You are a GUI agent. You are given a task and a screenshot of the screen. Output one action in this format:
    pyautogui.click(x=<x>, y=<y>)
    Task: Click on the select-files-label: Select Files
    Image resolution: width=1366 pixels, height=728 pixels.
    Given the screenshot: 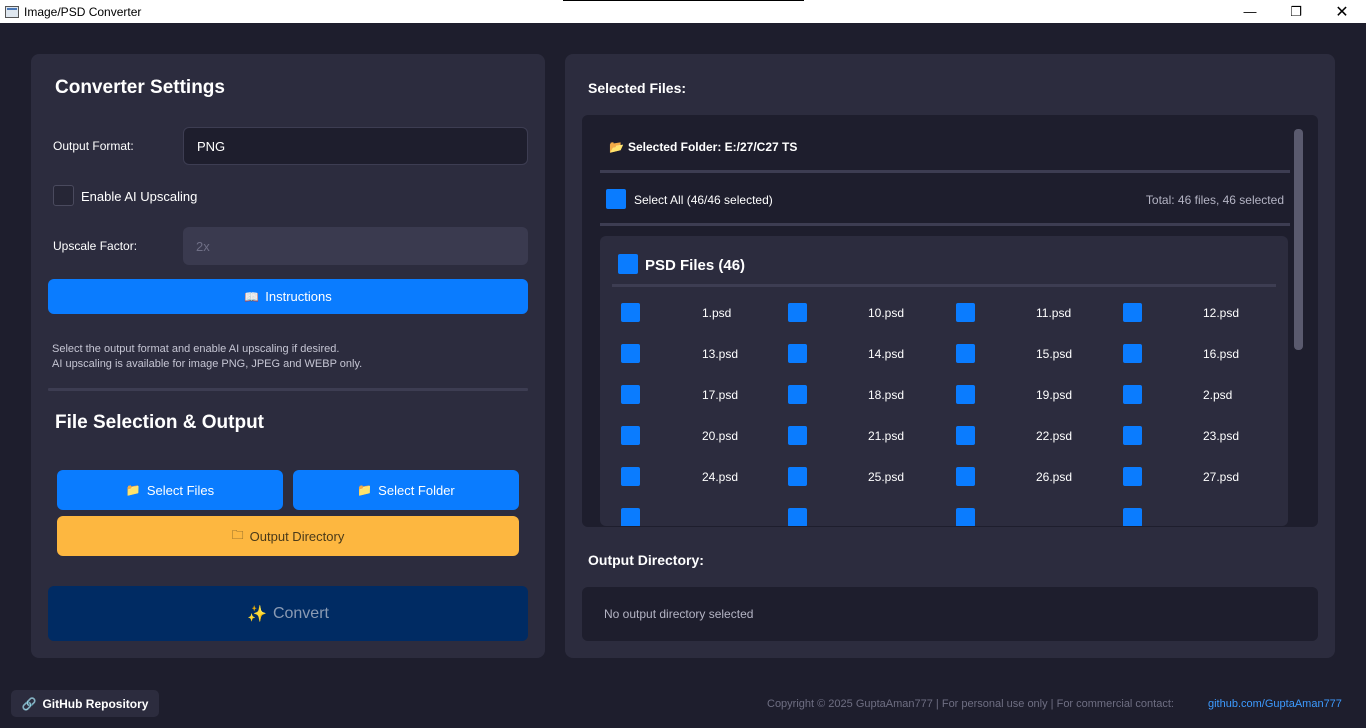 What is the action you would take?
    pyautogui.click(x=180, y=490)
    